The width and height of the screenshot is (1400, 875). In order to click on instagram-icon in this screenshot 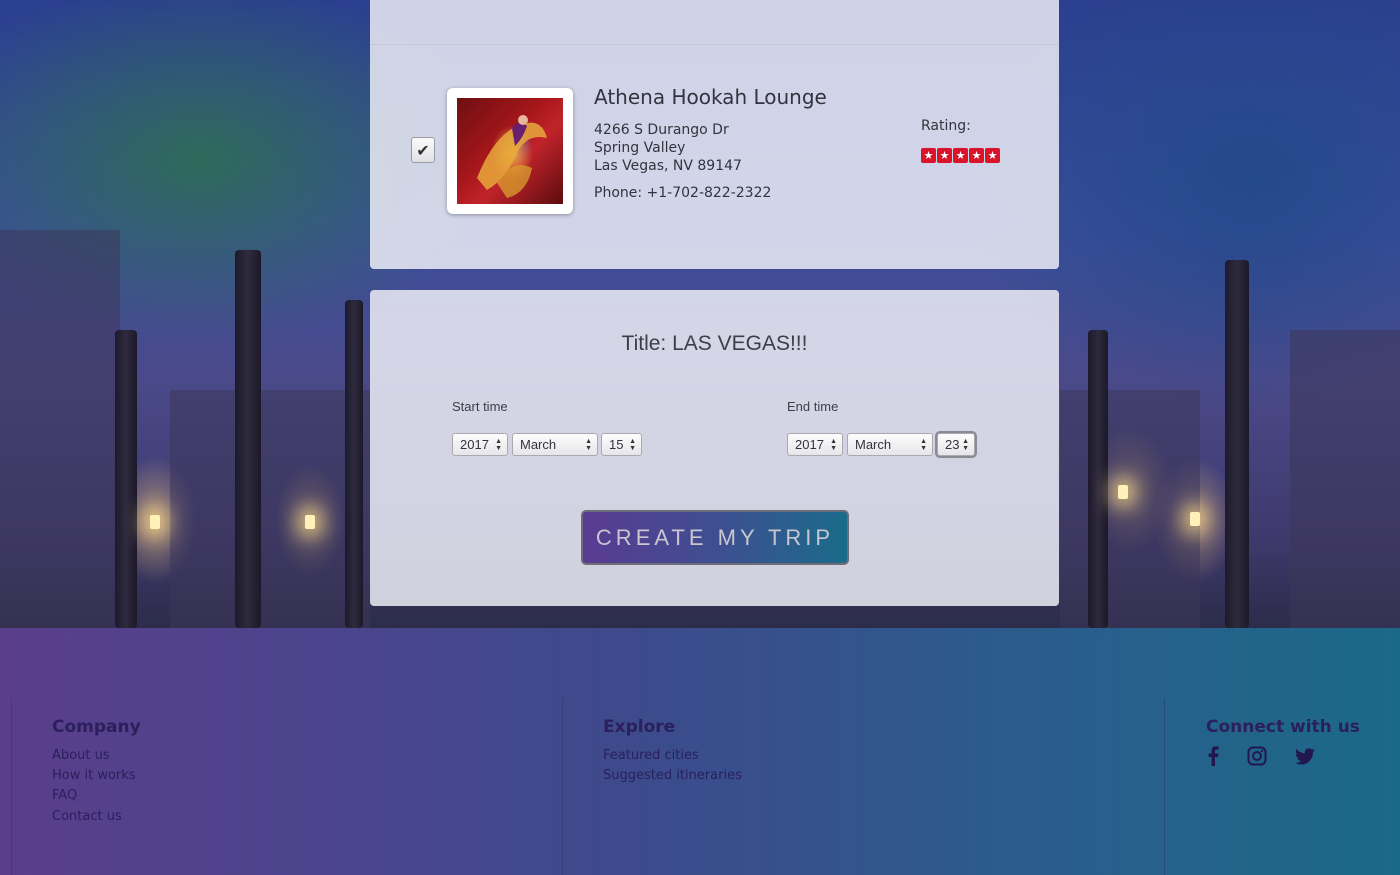, I will do `click(1257, 756)`.